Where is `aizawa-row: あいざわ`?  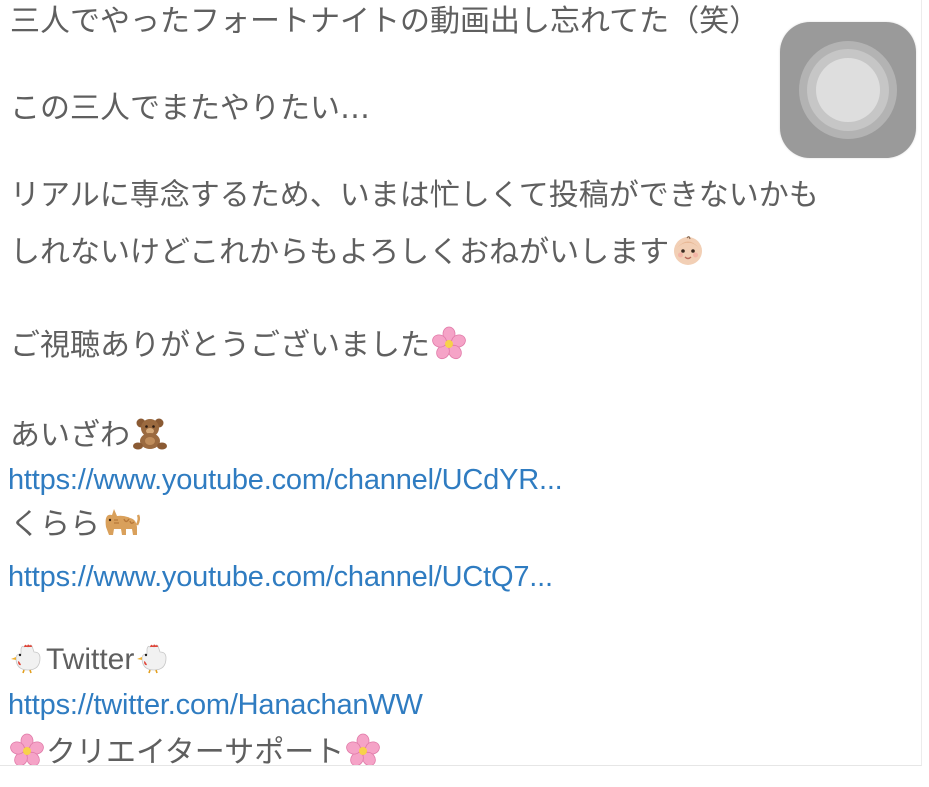 aizawa-row: あいざわ is located at coordinates (89, 437).